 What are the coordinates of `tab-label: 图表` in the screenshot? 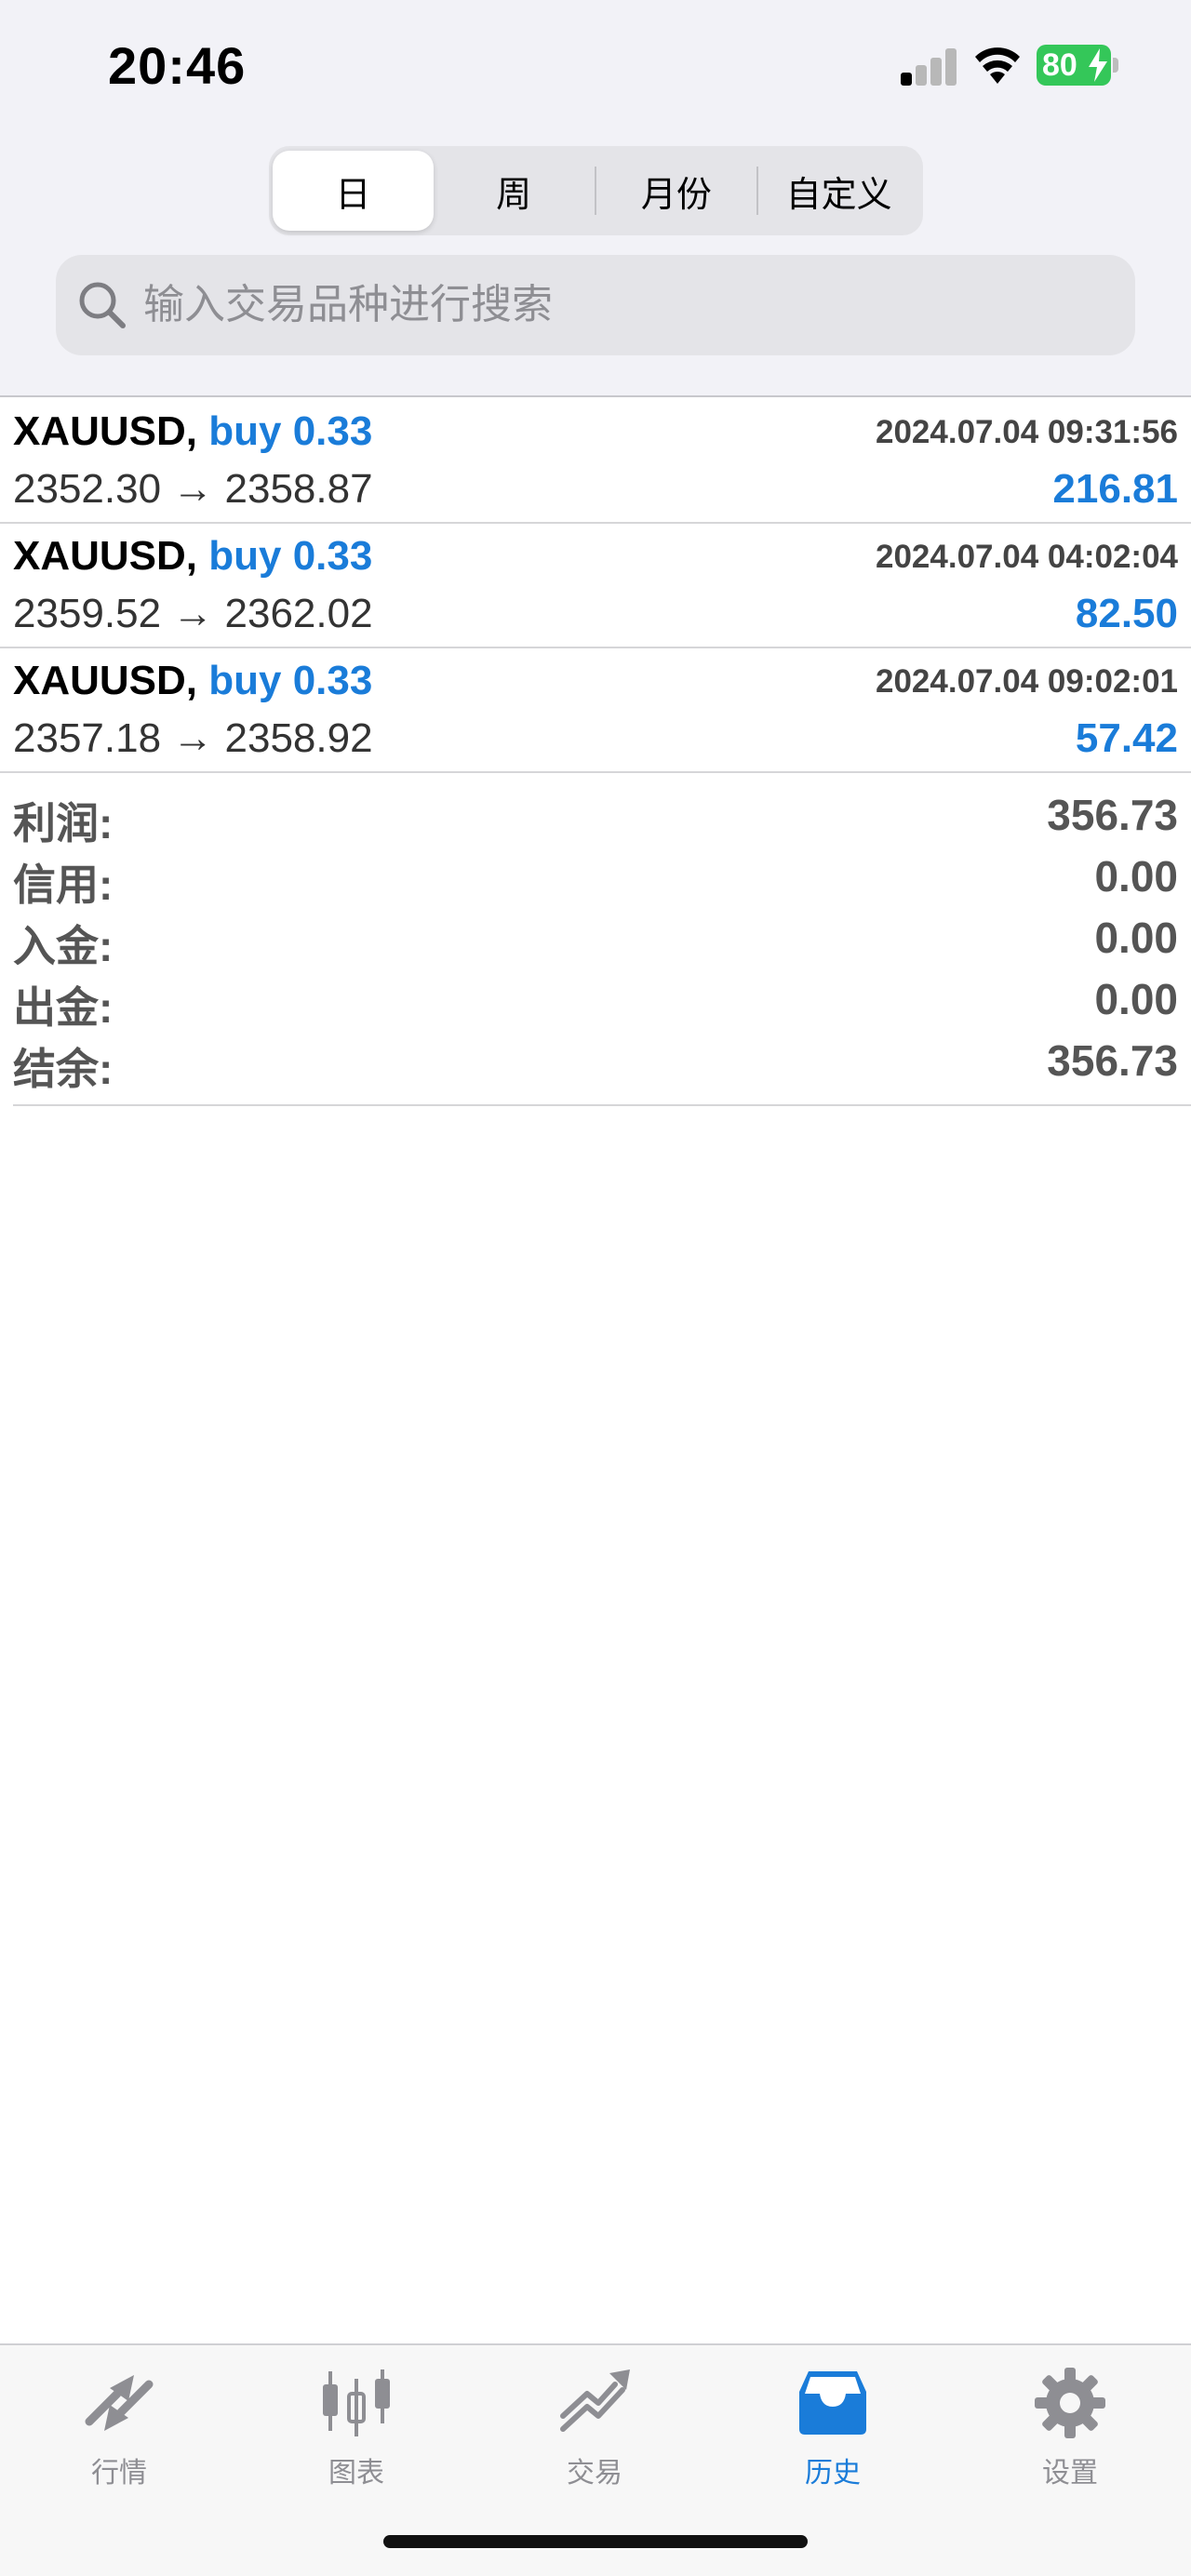 It's located at (356, 2473).